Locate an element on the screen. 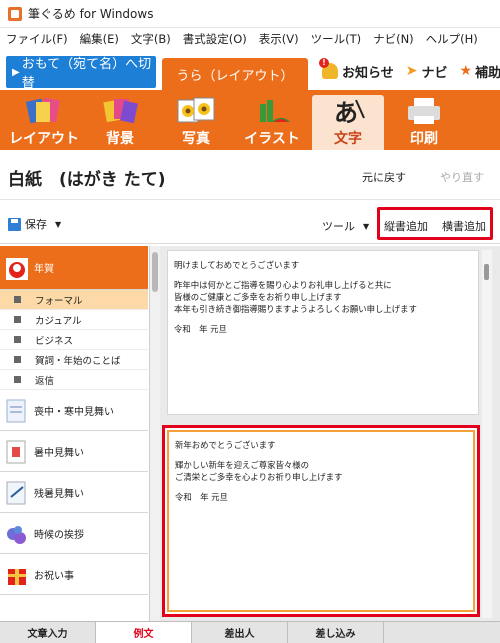 The image size is (500, 643). ribbon-print-button: 印刷 is located at coordinates (424, 123).